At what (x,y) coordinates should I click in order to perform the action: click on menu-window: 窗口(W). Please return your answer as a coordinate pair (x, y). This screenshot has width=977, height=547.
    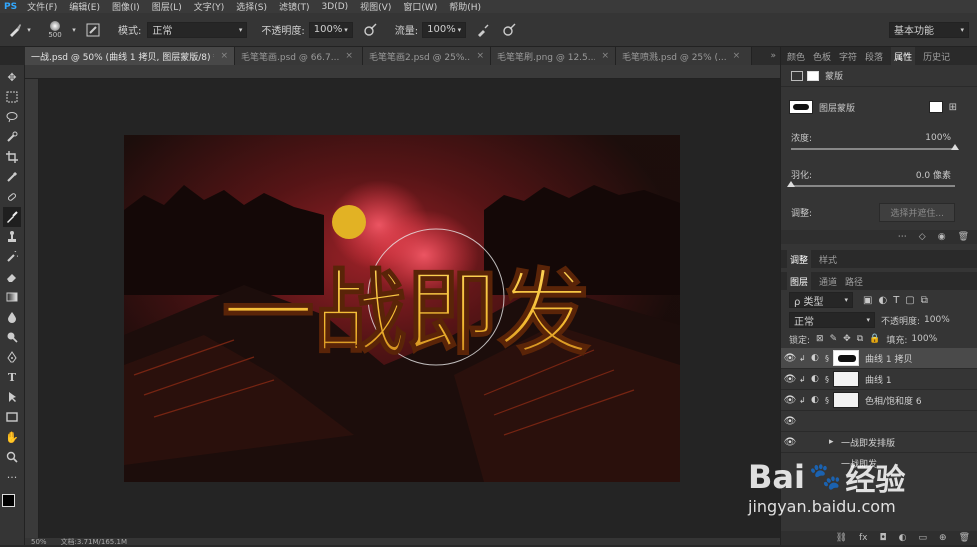
    Looking at the image, I should click on (420, 6).